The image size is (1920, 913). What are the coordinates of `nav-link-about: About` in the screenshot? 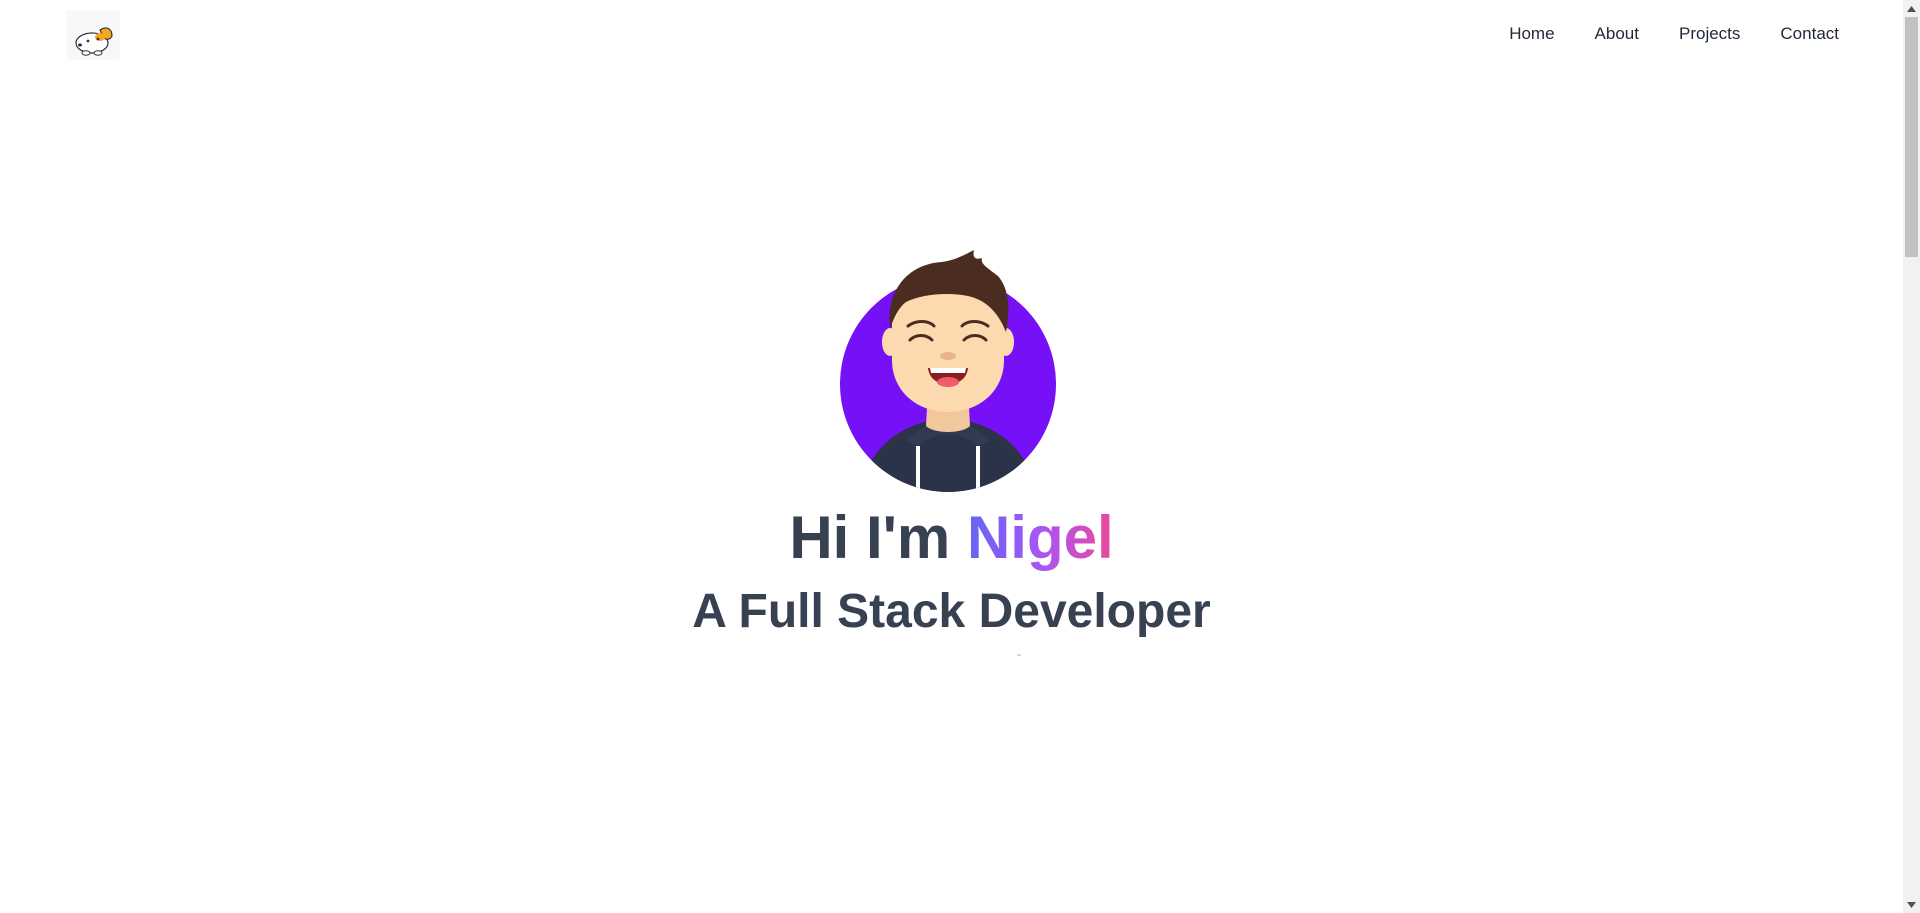 It's located at (1617, 34).